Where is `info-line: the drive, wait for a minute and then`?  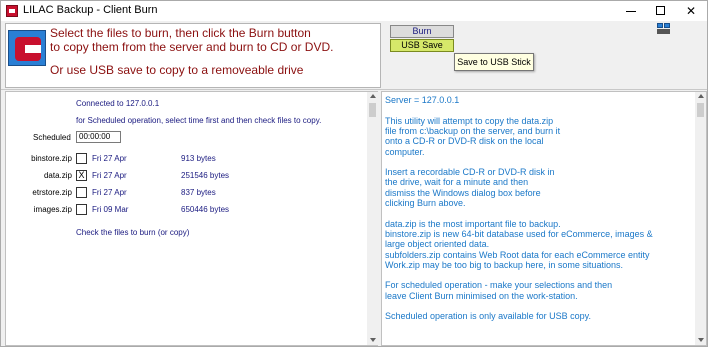
info-line: the drive, wait for a minute and then is located at coordinates (457, 182).